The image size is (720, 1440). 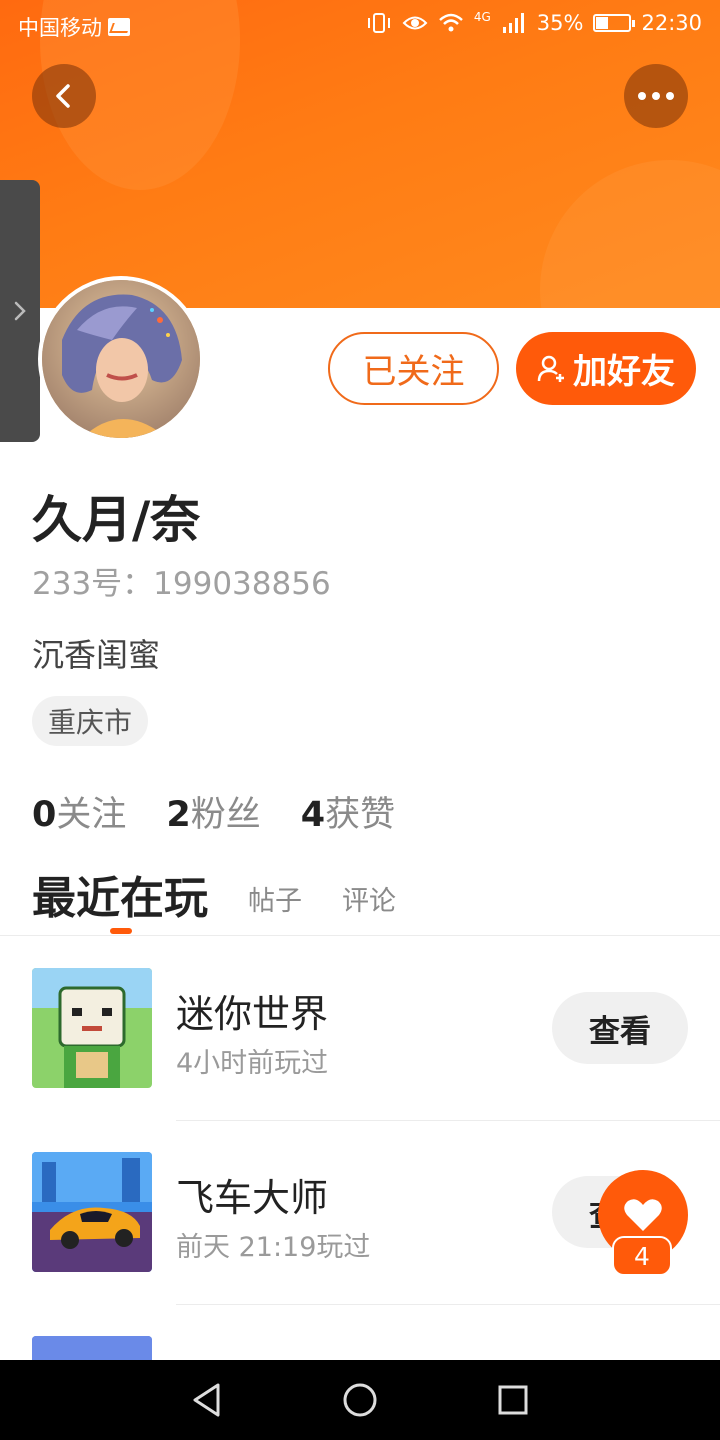 What do you see at coordinates (513, 23) in the screenshot?
I see `signal-icon` at bounding box center [513, 23].